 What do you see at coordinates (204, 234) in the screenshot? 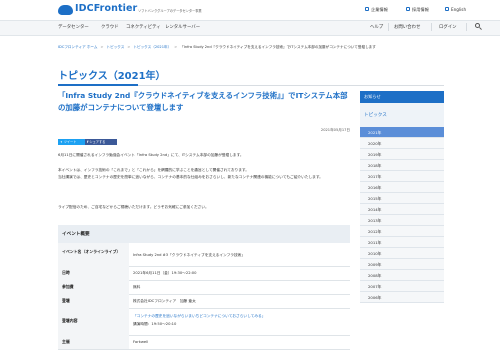
I see `event-table-header` at bounding box center [204, 234].